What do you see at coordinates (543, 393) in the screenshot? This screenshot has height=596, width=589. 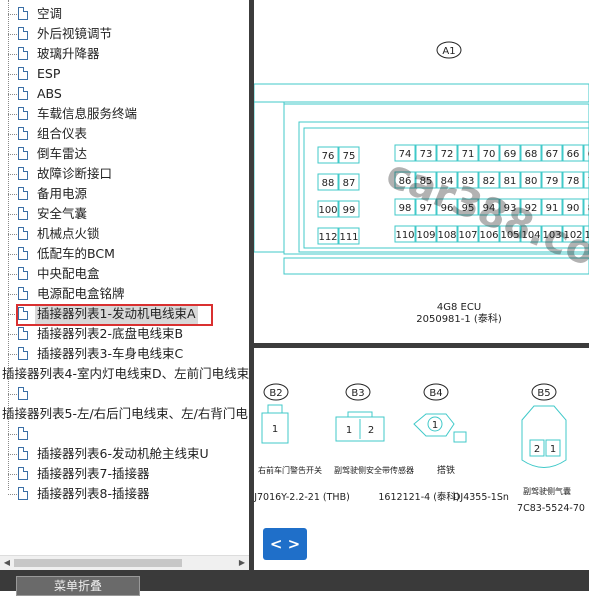 I see `b5-tag: B5` at bounding box center [543, 393].